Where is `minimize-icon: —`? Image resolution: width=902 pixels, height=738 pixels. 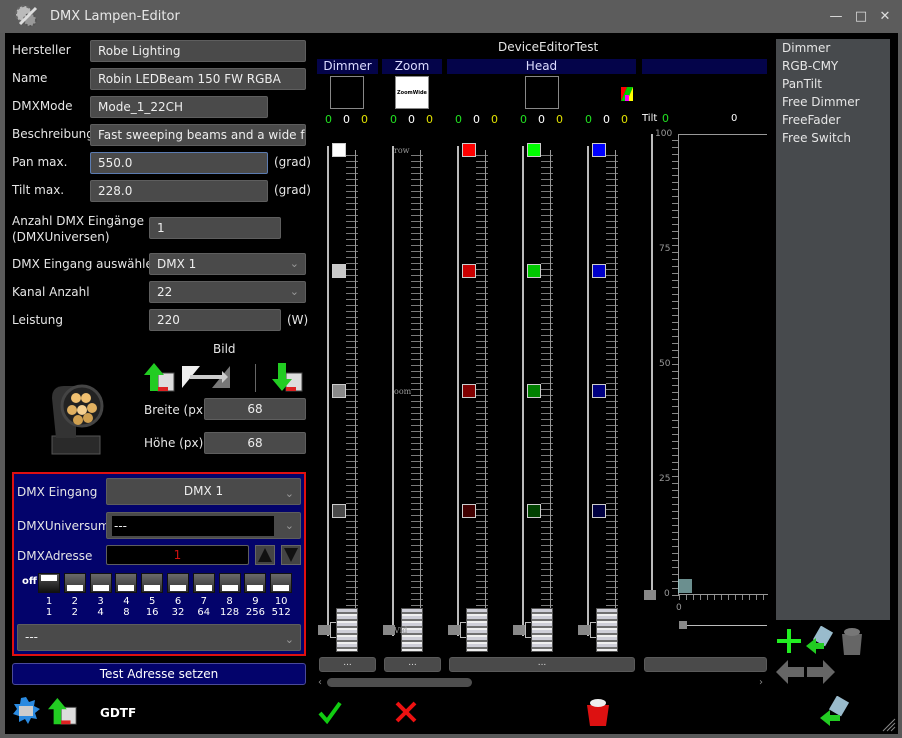
minimize-icon: — is located at coordinates (836, 17).